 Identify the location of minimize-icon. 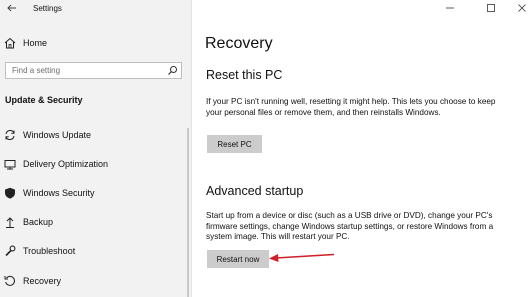
(450, 8).